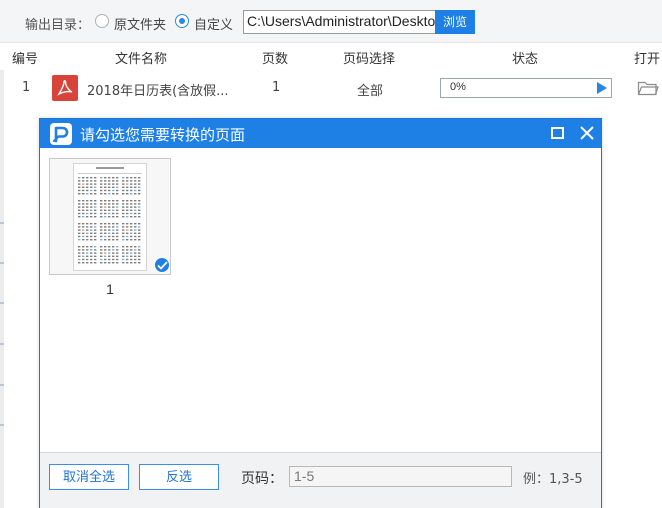 Image resolution: width=662 pixels, height=508 pixels. What do you see at coordinates (140, 23) in the screenshot?
I see `radio-original-folder-label: 原文件夹` at bounding box center [140, 23].